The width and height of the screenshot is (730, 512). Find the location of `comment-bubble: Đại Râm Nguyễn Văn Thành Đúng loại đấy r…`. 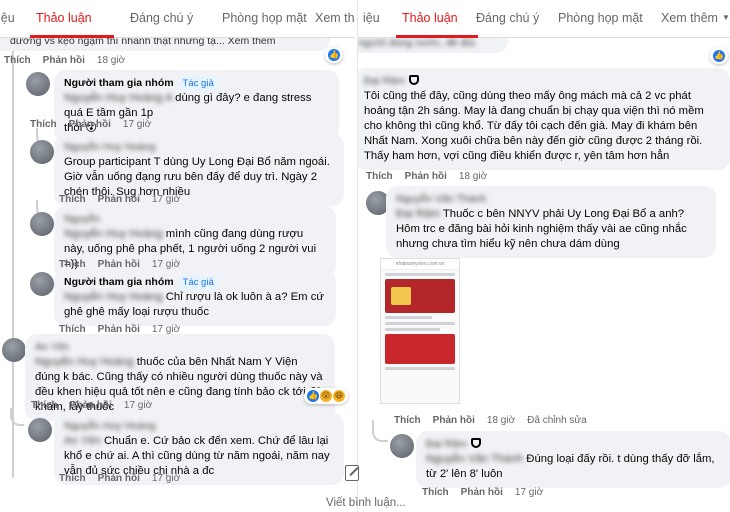

comment-bubble: Đại Râm Nguyễn Văn Thành Đúng loại đấy r… is located at coordinates (573, 459).